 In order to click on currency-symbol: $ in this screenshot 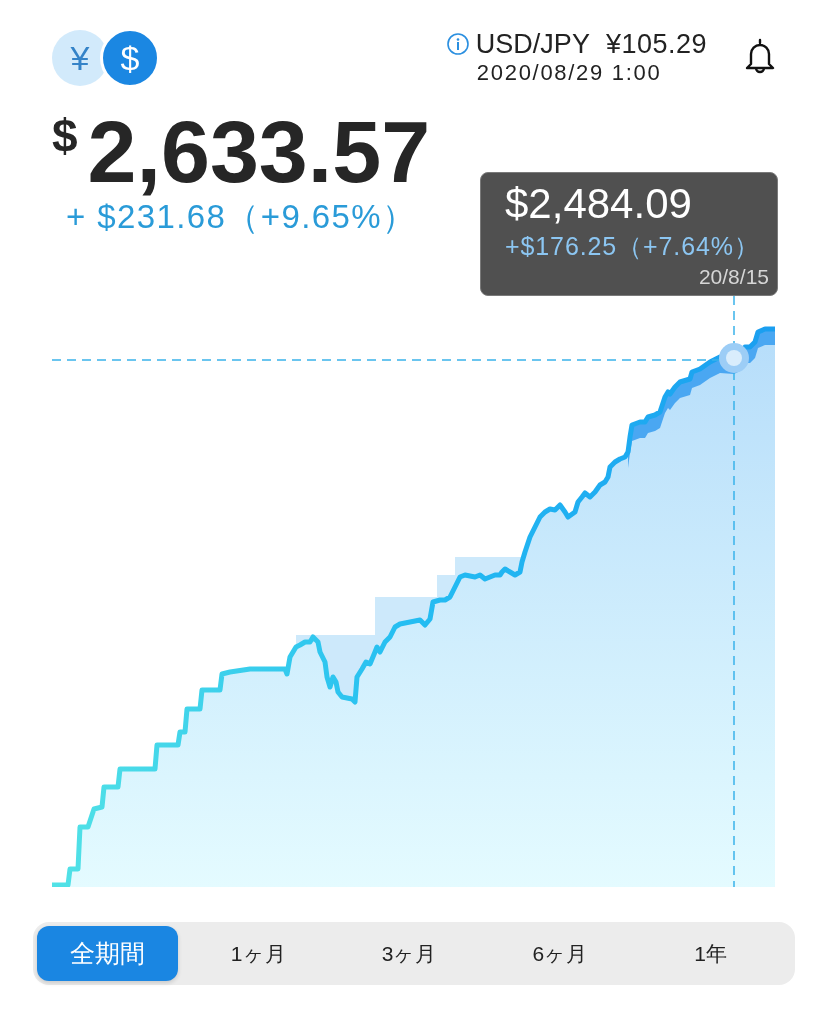, I will do `click(65, 136)`.